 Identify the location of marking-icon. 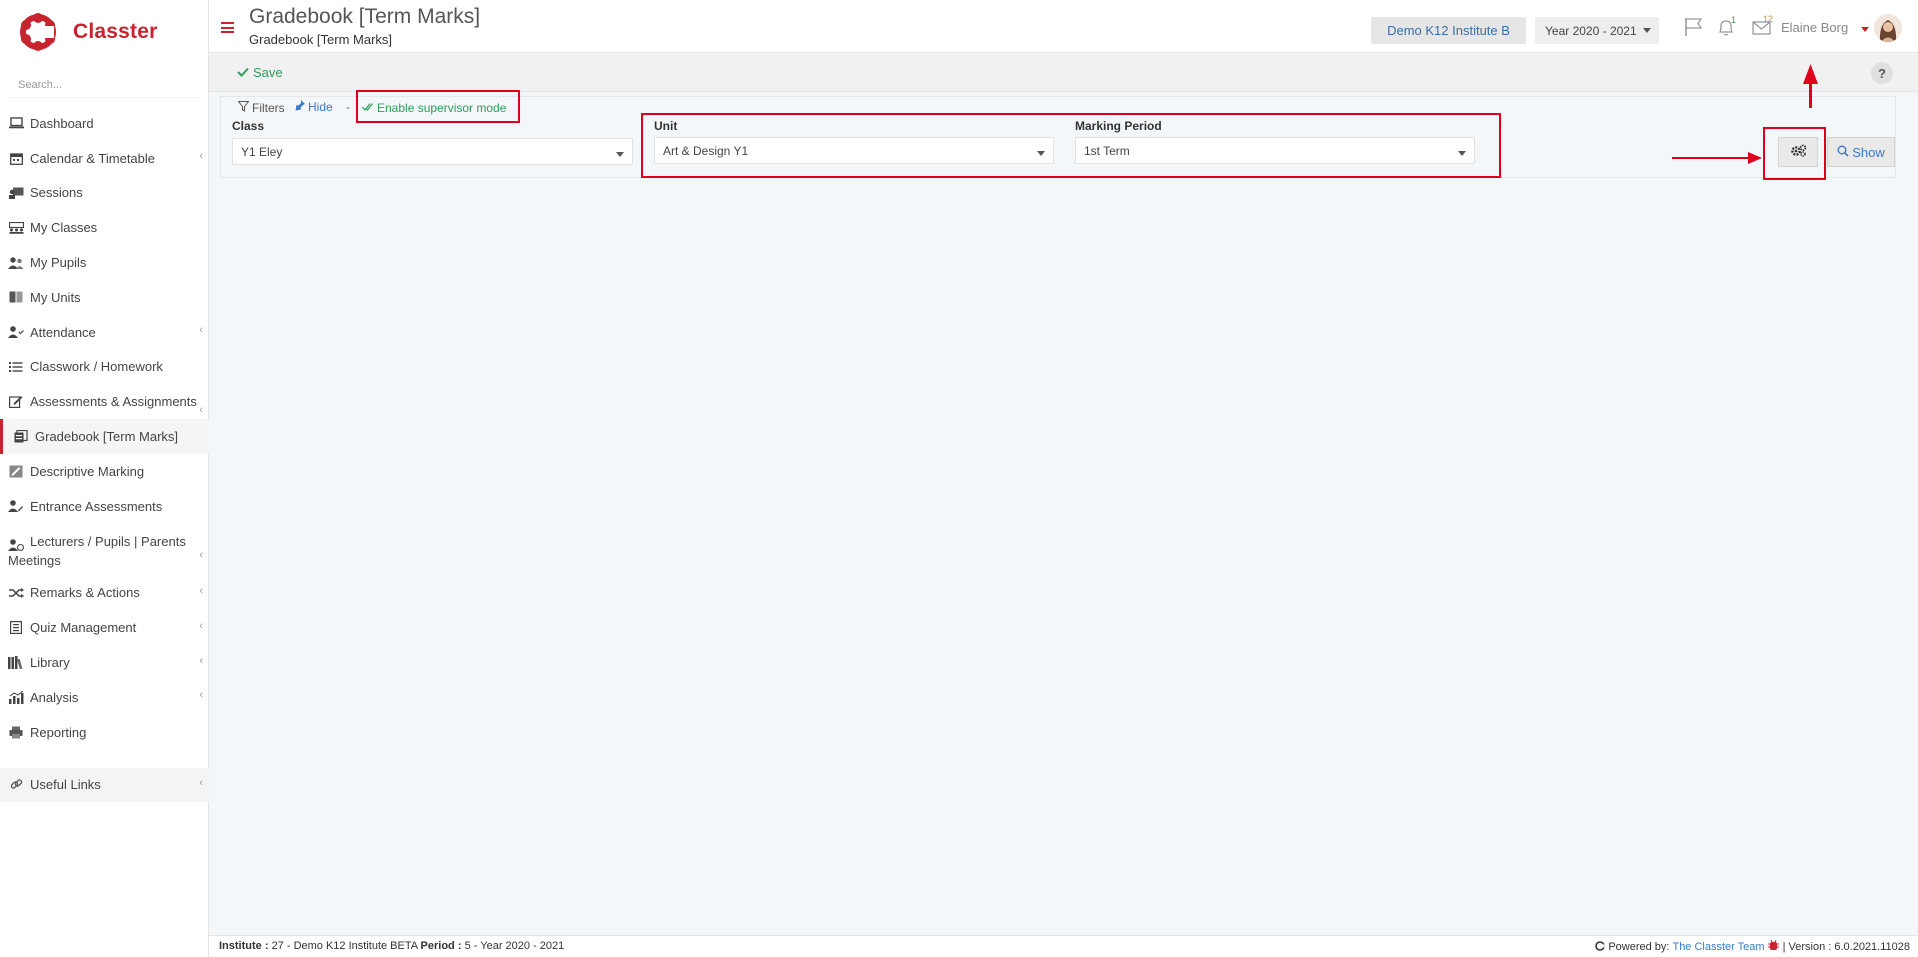
(16, 471).